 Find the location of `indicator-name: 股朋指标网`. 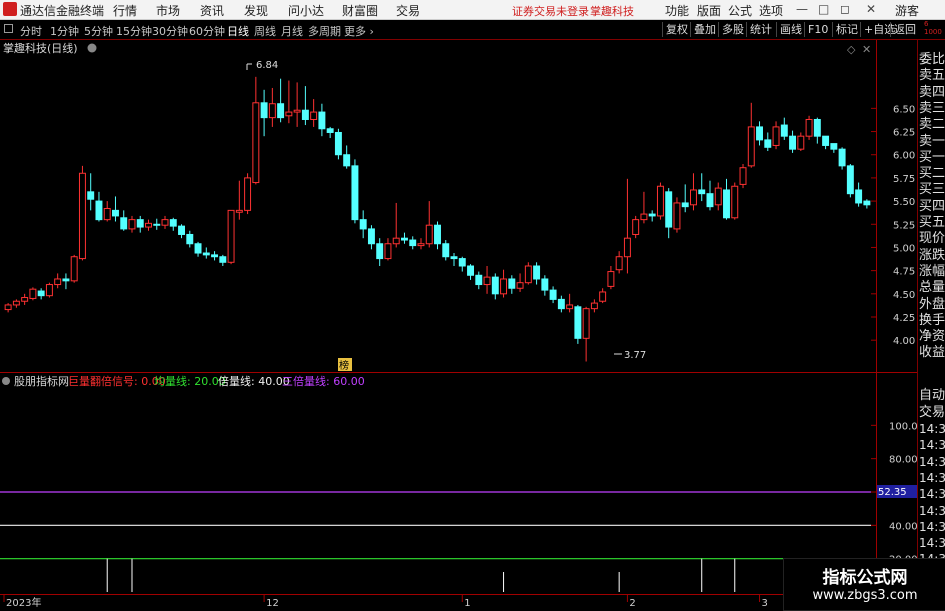

indicator-name: 股朋指标网 is located at coordinates (41, 381).